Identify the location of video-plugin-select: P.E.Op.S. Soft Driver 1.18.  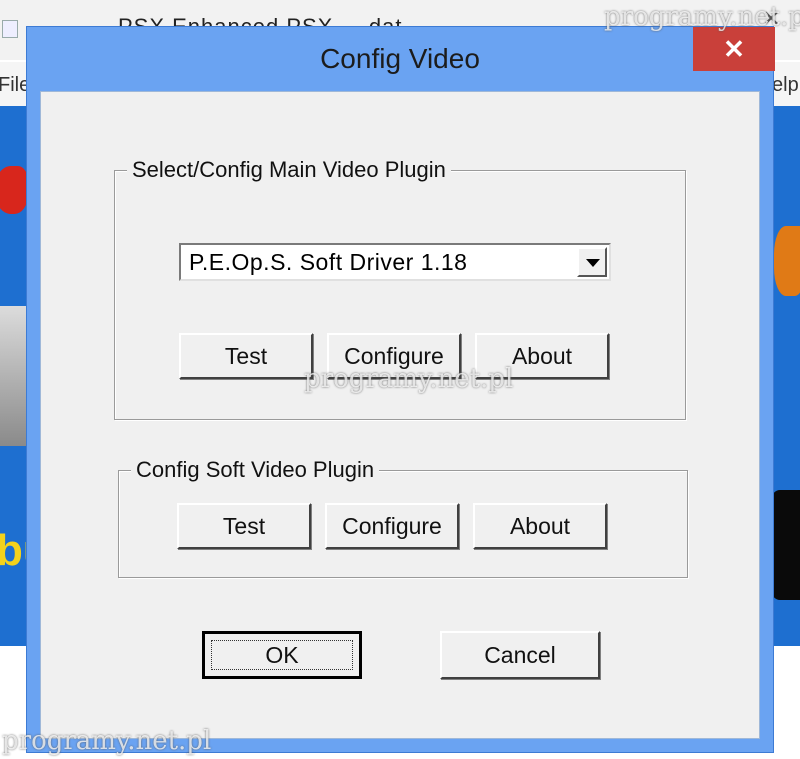
(395, 262).